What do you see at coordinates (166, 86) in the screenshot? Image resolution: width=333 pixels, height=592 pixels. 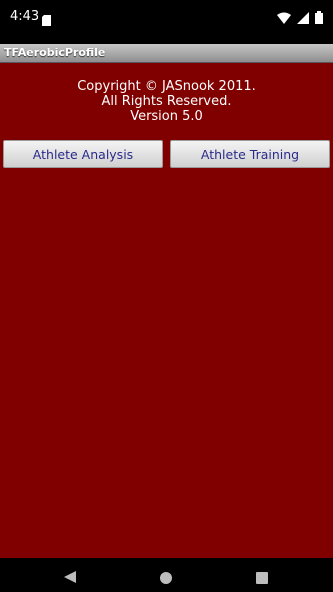 I see `copyright-line: Copyright © JASnook 2011.` at bounding box center [166, 86].